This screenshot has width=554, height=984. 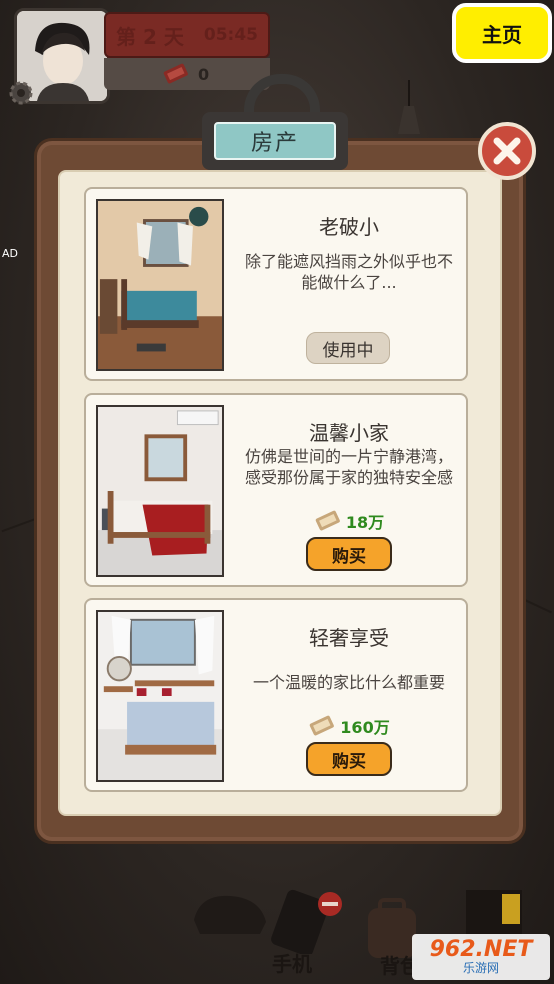 I want to click on price-row: 18万, so click(x=349, y=521).